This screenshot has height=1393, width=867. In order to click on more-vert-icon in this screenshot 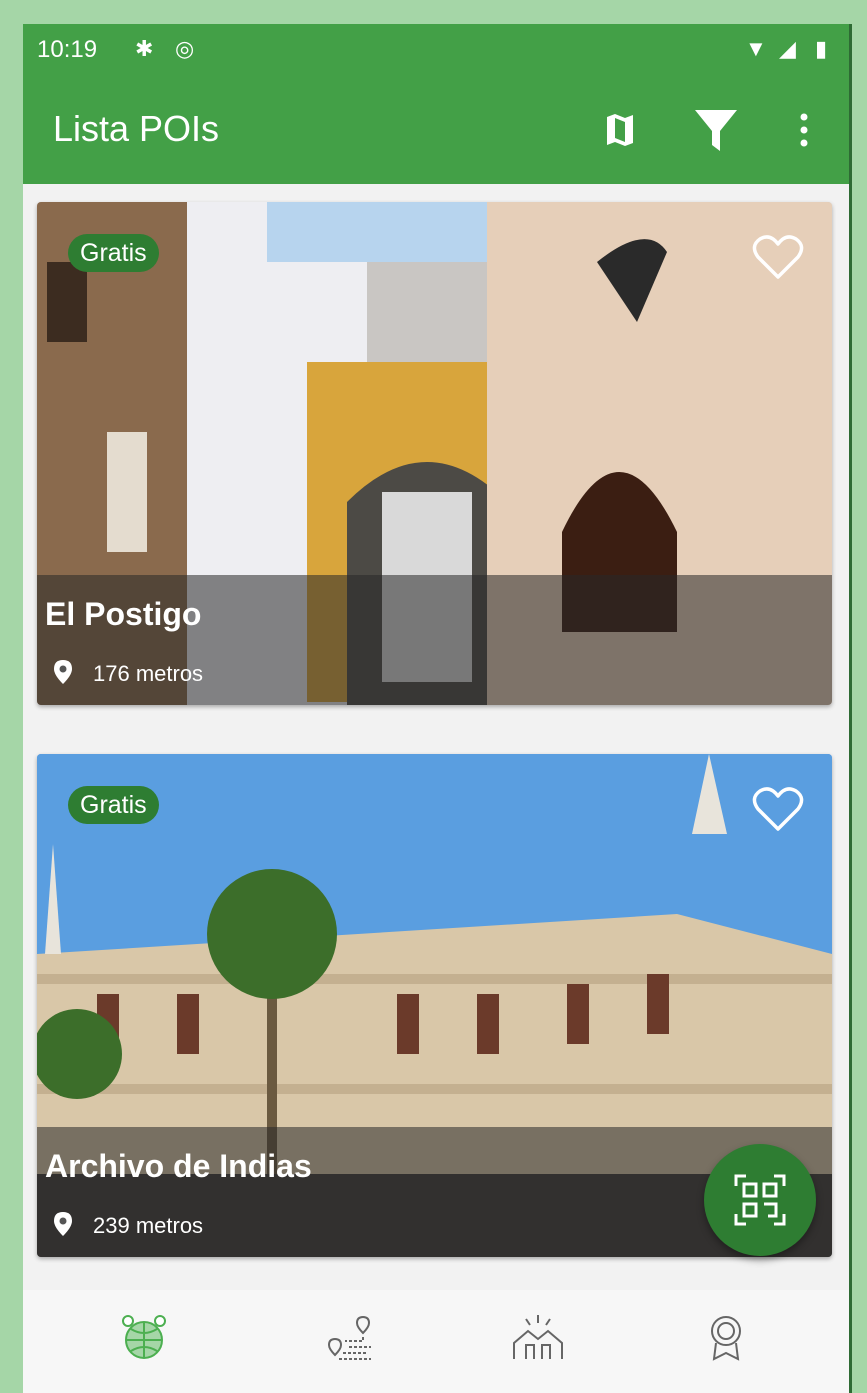, I will do `click(804, 130)`.